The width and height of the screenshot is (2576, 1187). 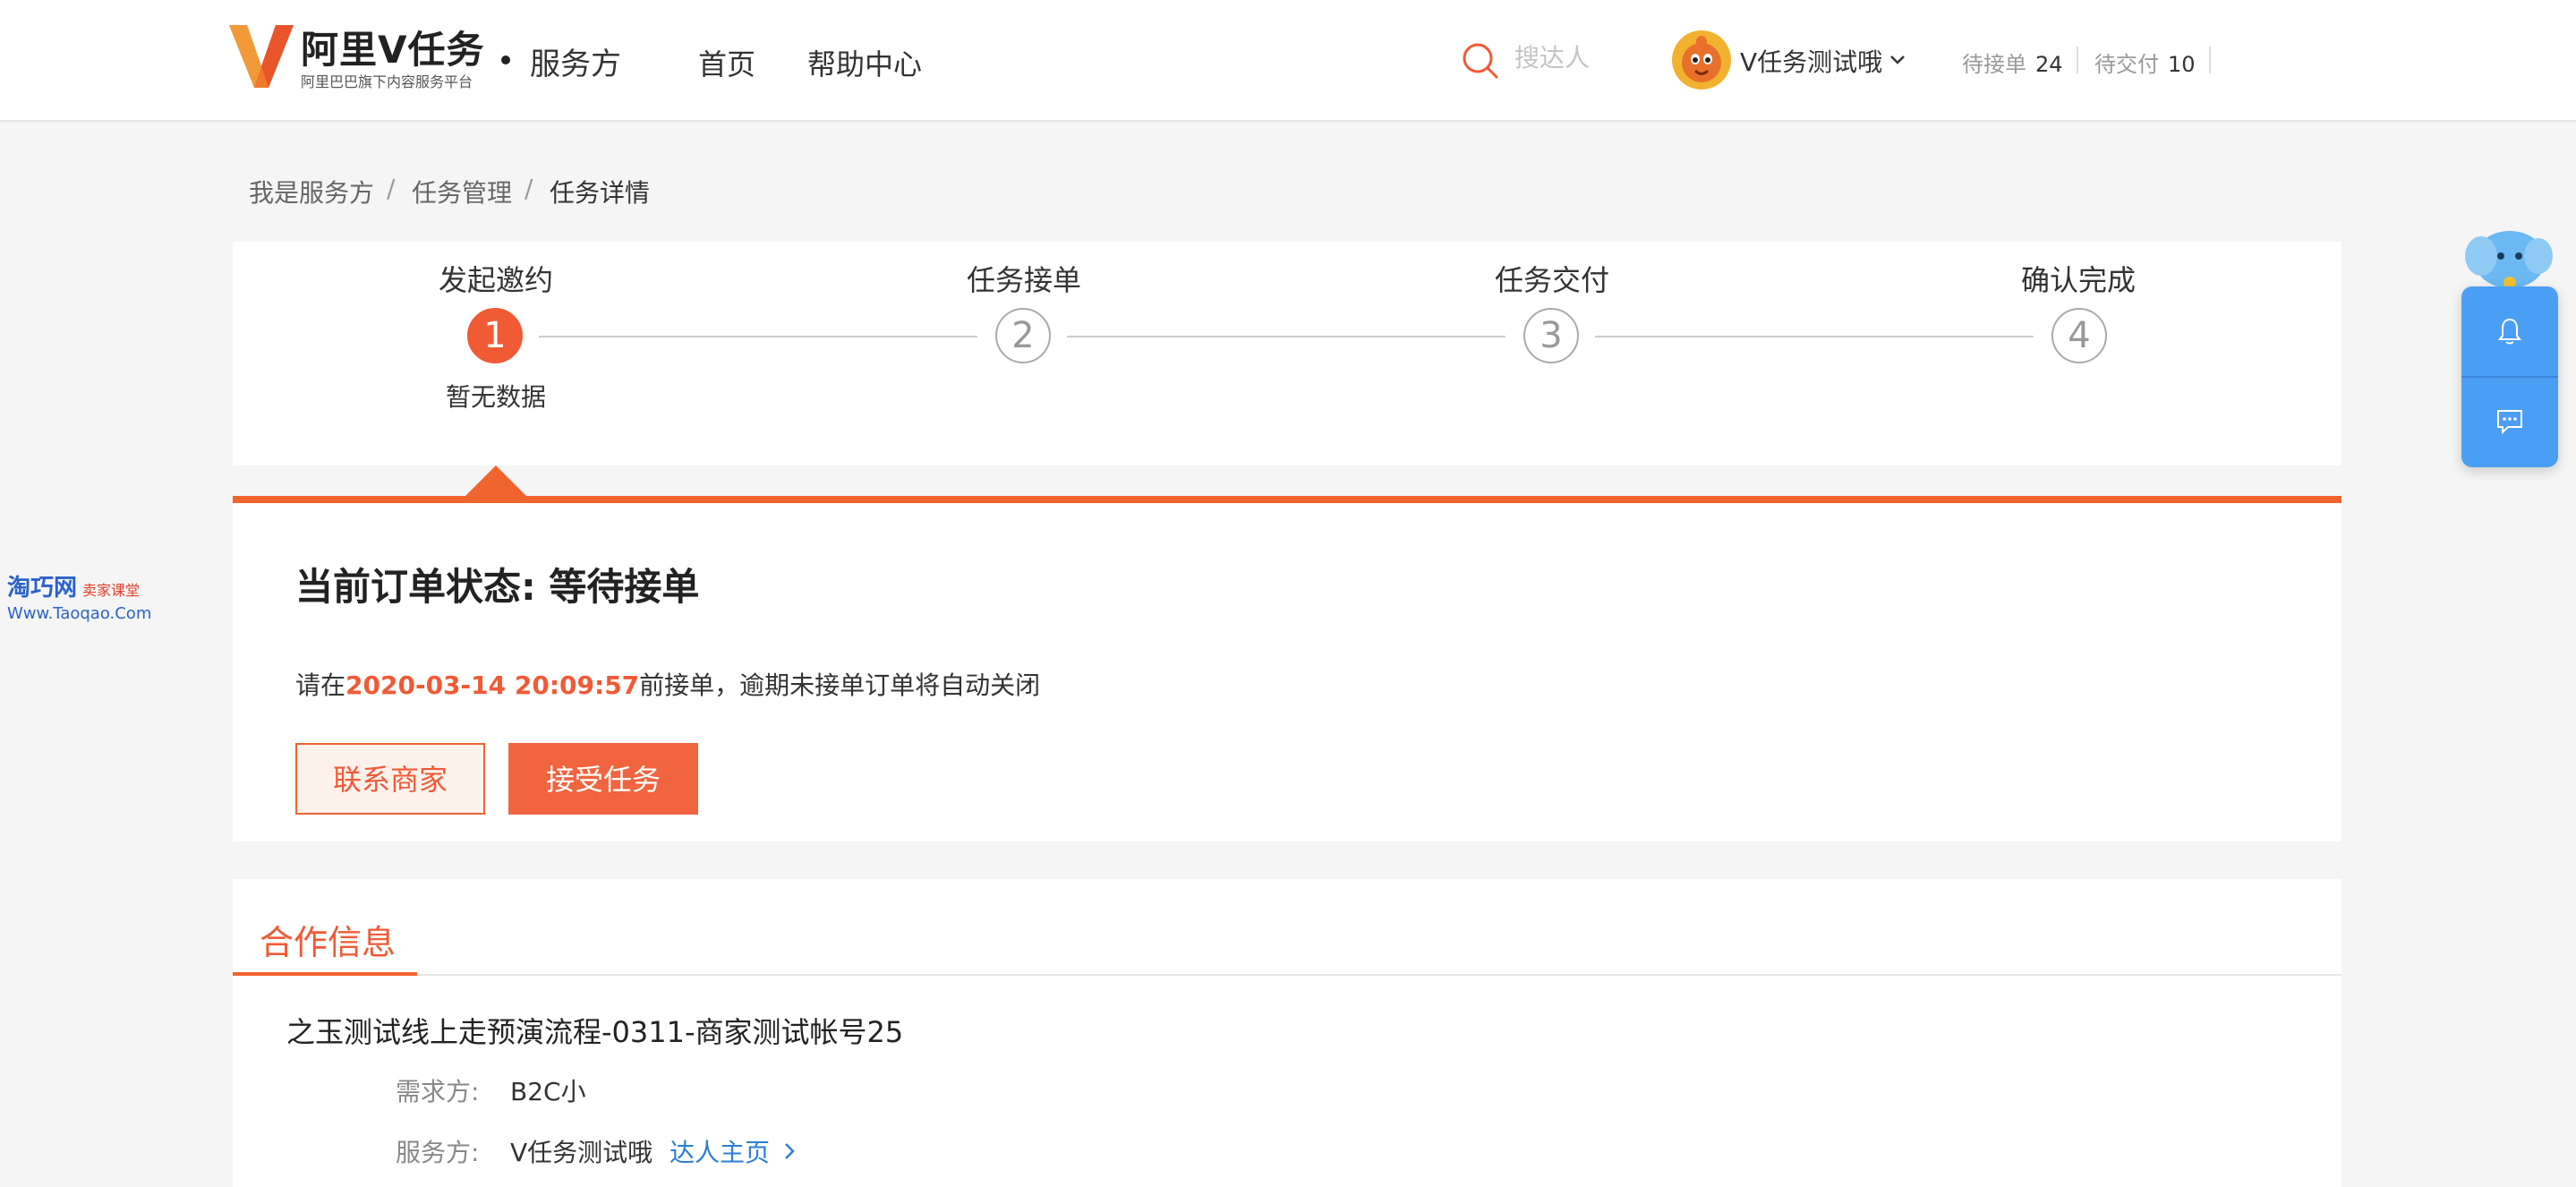 I want to click on service-value: V任务测试哦, so click(x=581, y=1152).